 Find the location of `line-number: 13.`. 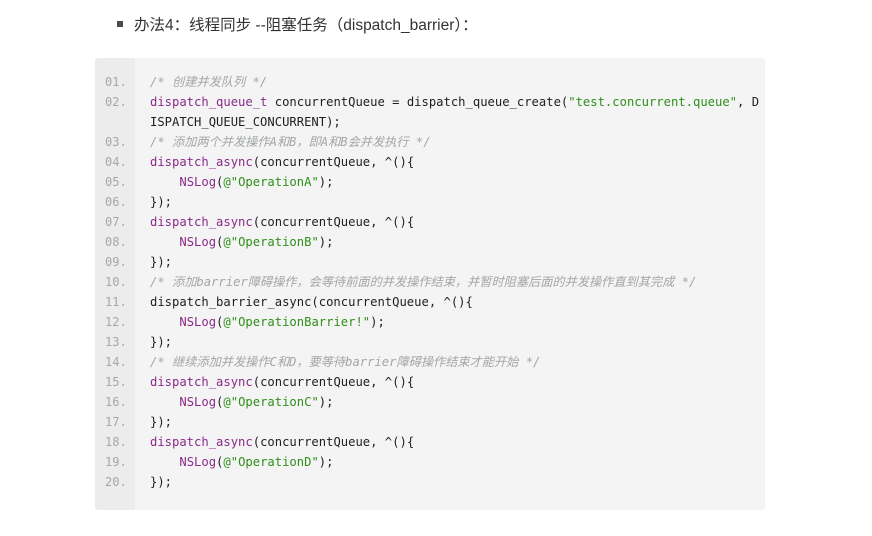

line-number: 13. is located at coordinates (116, 342).